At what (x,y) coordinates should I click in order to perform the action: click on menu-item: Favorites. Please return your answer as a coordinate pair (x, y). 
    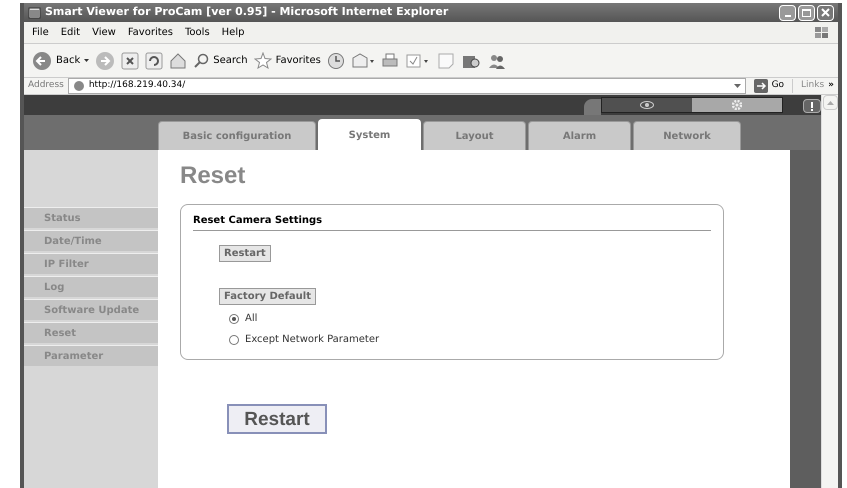
    Looking at the image, I should click on (151, 32).